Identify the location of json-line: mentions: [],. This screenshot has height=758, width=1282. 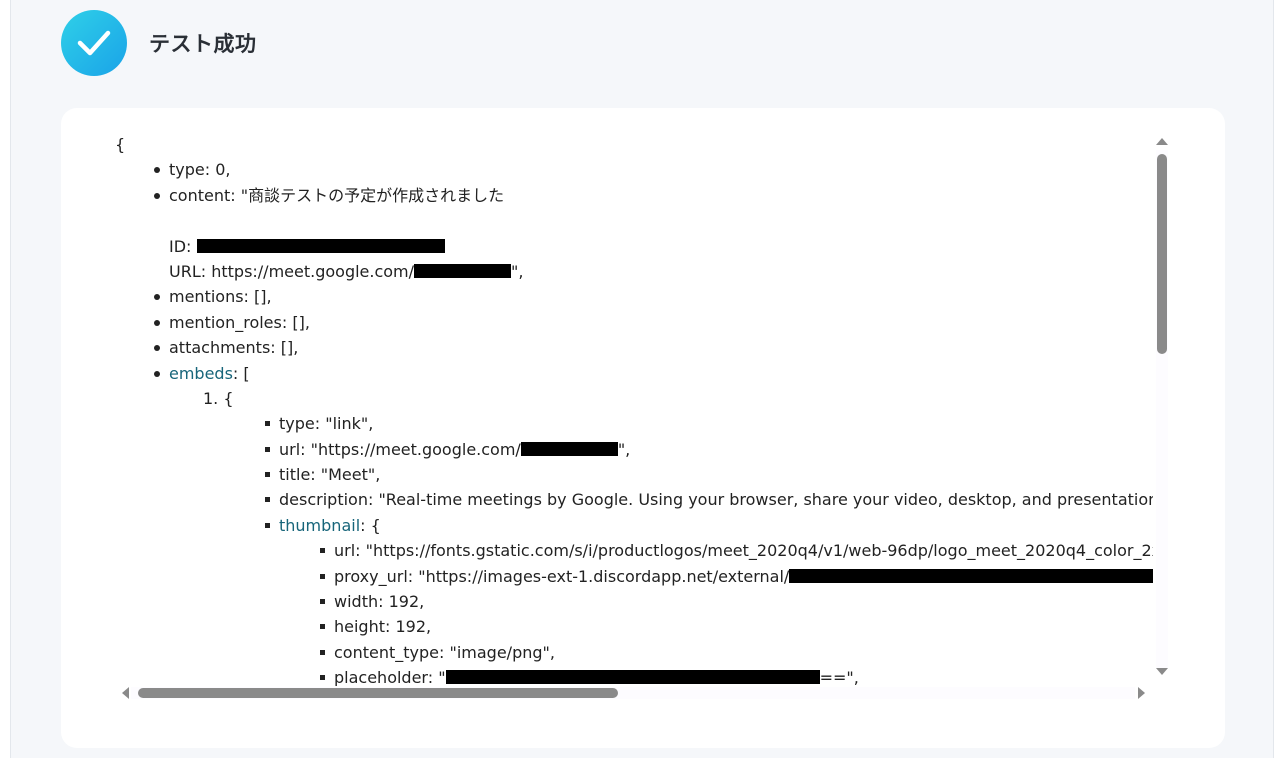
(634, 296).